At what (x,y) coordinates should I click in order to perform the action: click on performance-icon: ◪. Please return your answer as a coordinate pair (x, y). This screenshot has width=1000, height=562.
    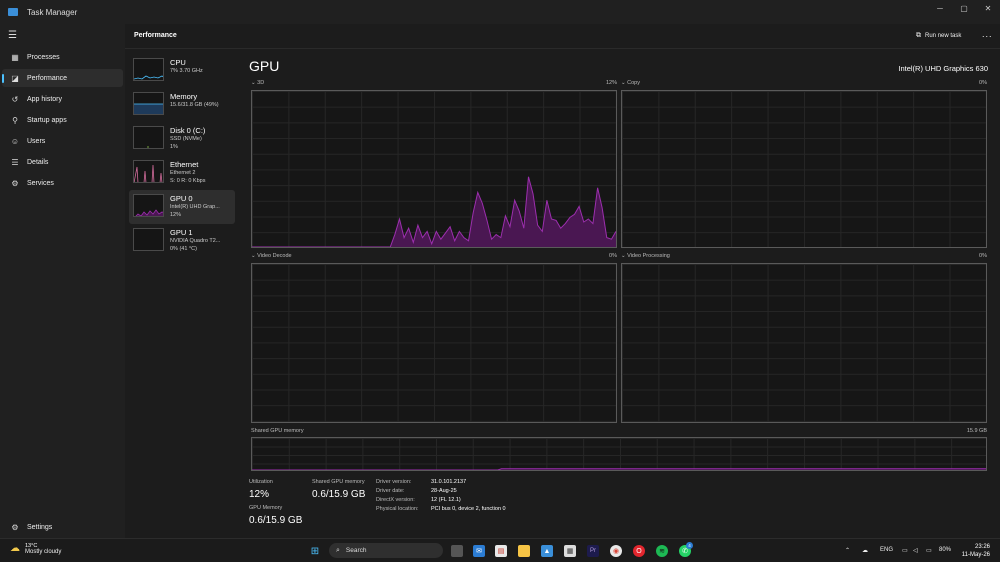
    Looking at the image, I should click on (15, 78).